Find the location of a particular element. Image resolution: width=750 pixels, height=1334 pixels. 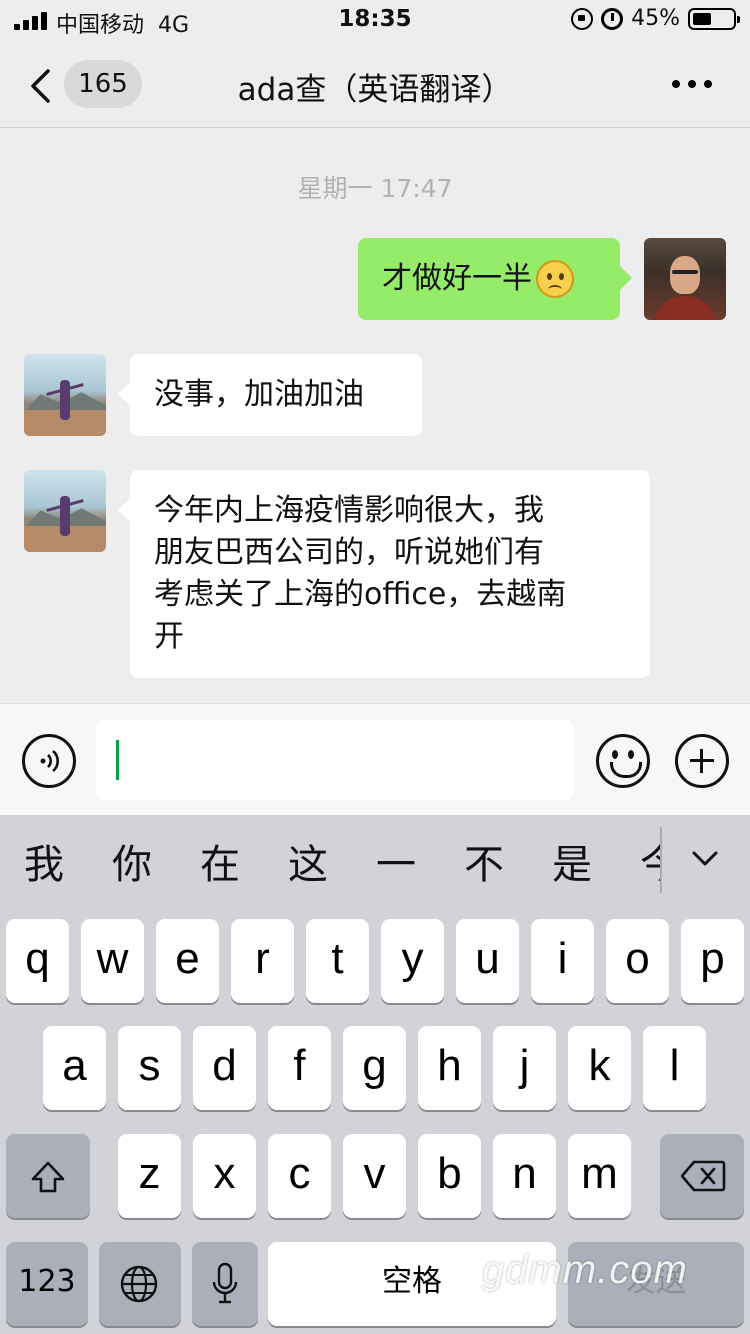

input-bar is located at coordinates (375, 759).